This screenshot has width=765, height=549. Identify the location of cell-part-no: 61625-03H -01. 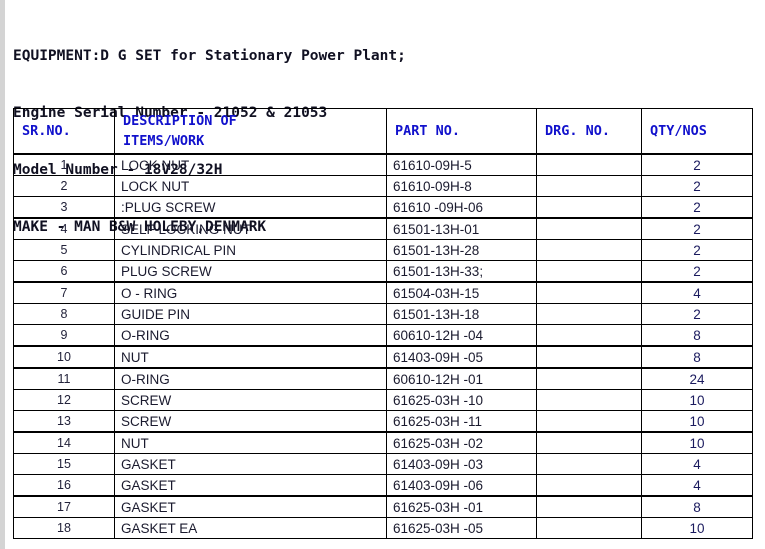
(461, 506).